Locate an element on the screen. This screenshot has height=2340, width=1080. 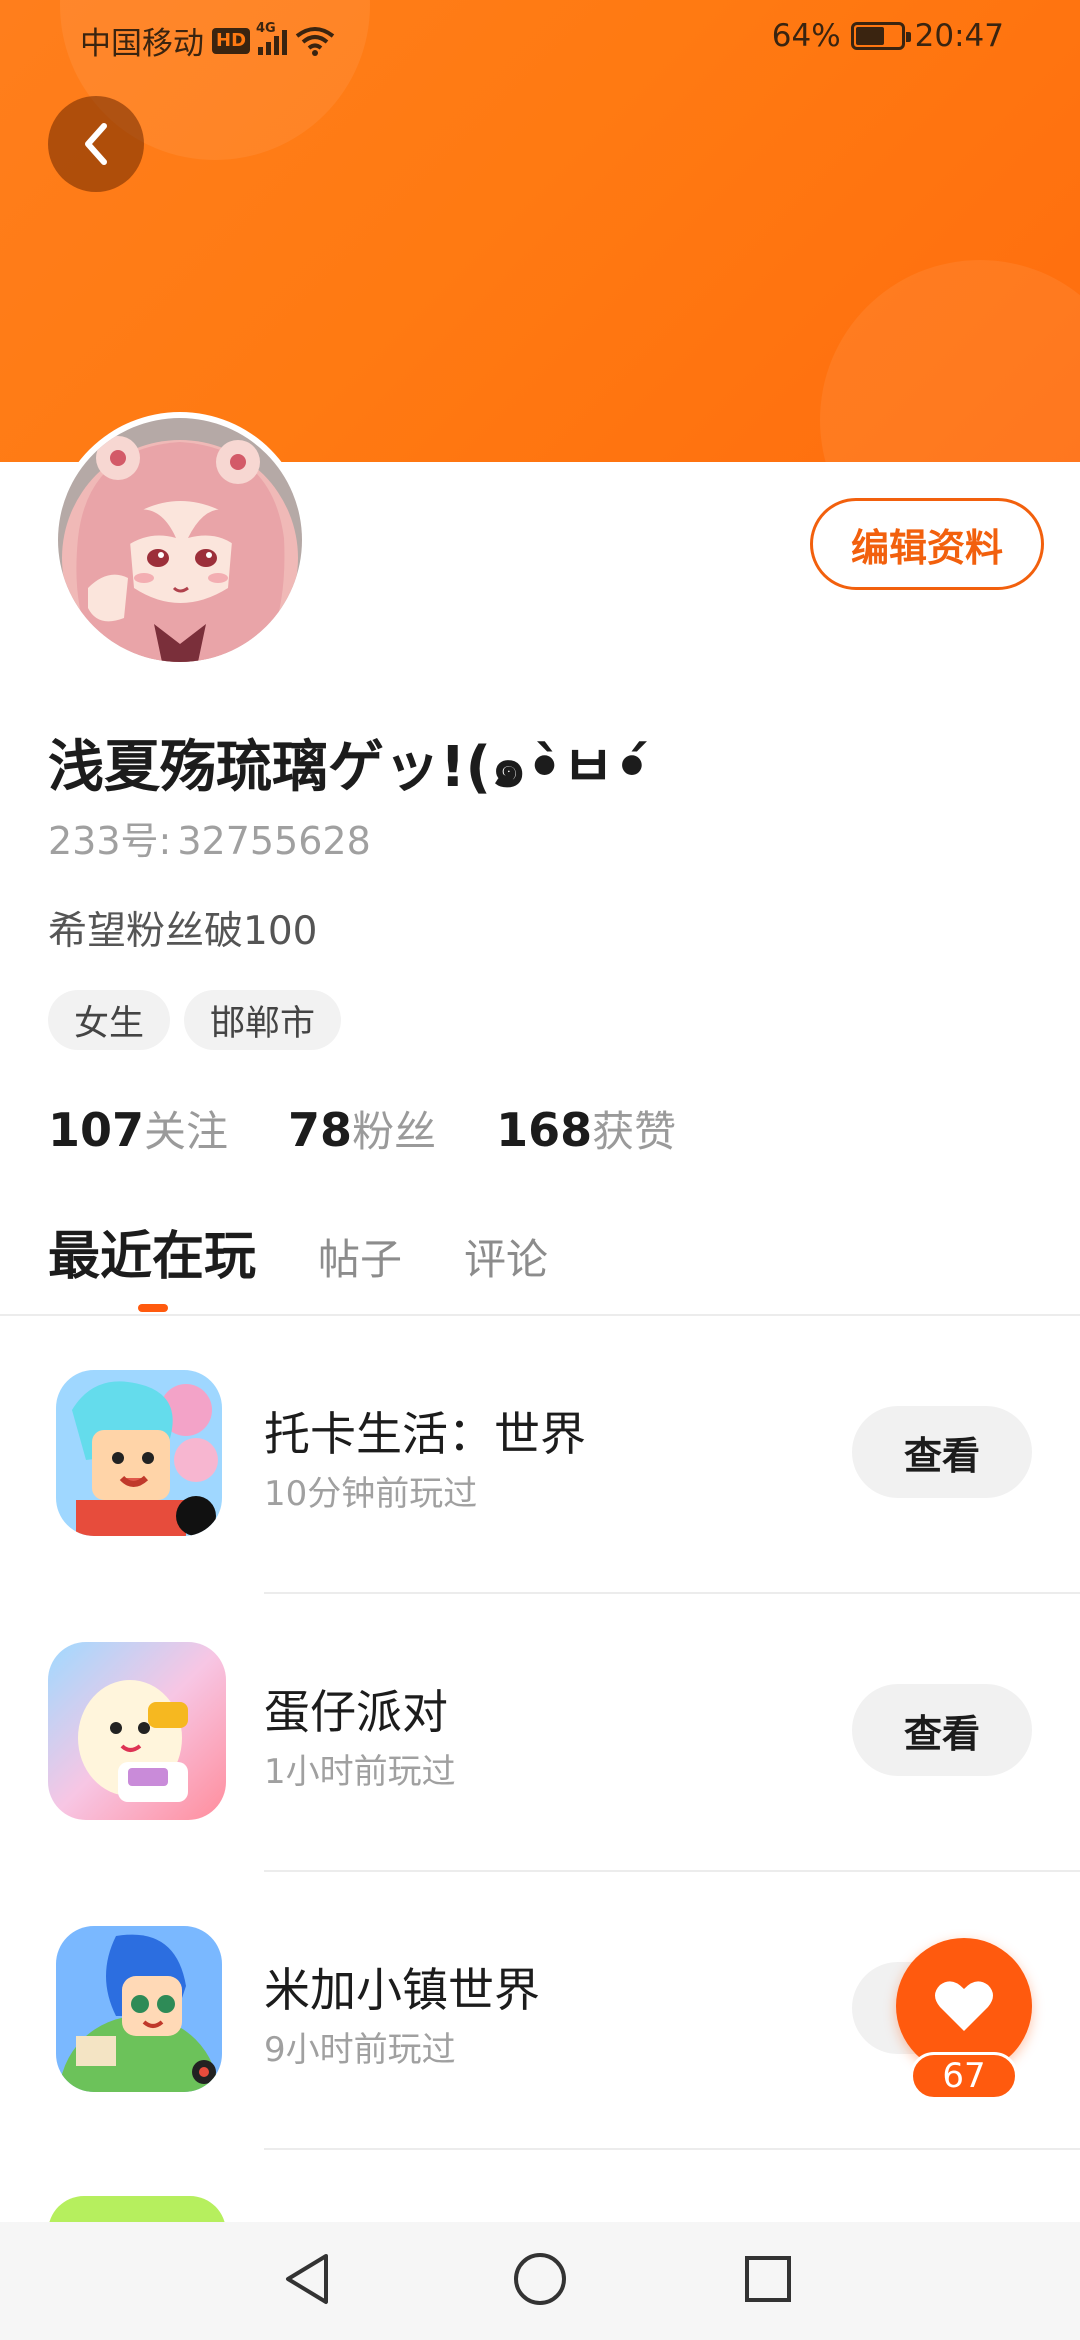
status-bar: 中国移动 HD 4G 64% 20:47 is located at coordinates (540, 37).